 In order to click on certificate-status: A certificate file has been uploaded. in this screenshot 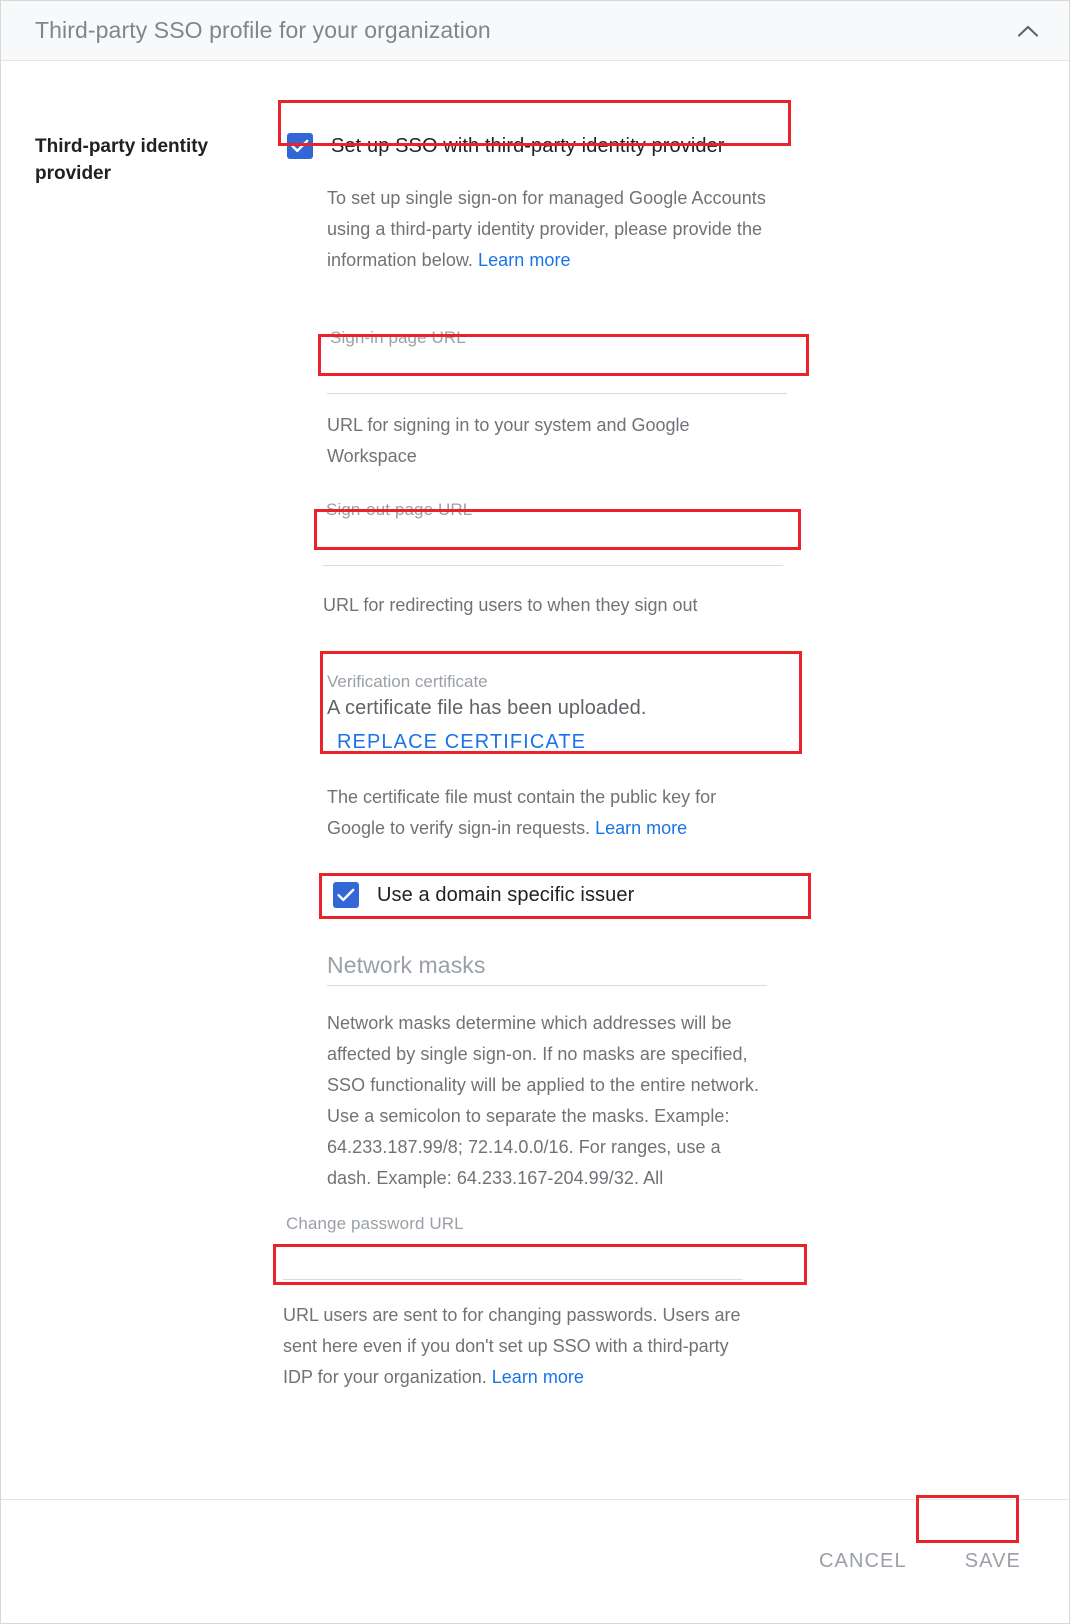, I will do `click(487, 708)`.